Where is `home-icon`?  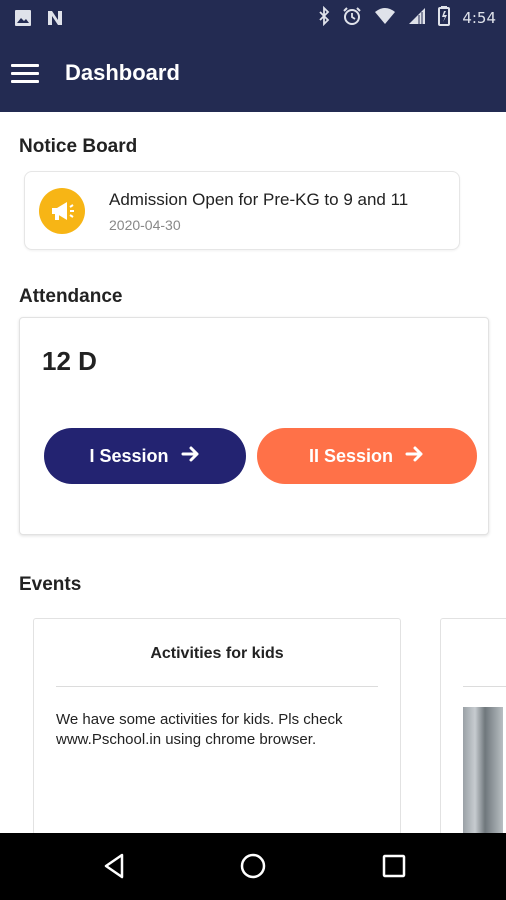
home-icon is located at coordinates (253, 866).